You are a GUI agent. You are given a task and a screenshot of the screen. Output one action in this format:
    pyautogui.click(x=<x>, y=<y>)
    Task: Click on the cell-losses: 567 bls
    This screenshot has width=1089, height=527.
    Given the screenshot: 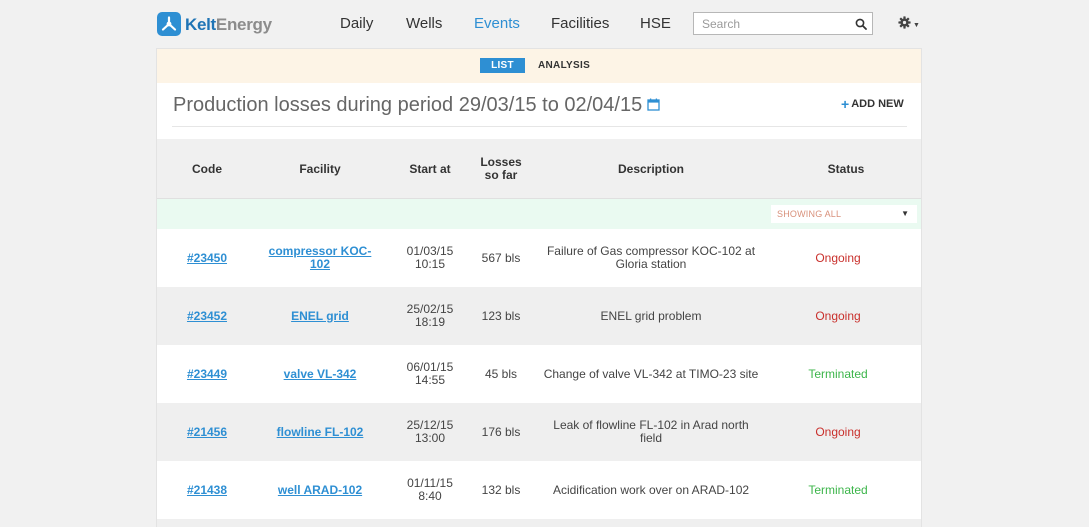 What is the action you would take?
    pyautogui.click(x=501, y=258)
    